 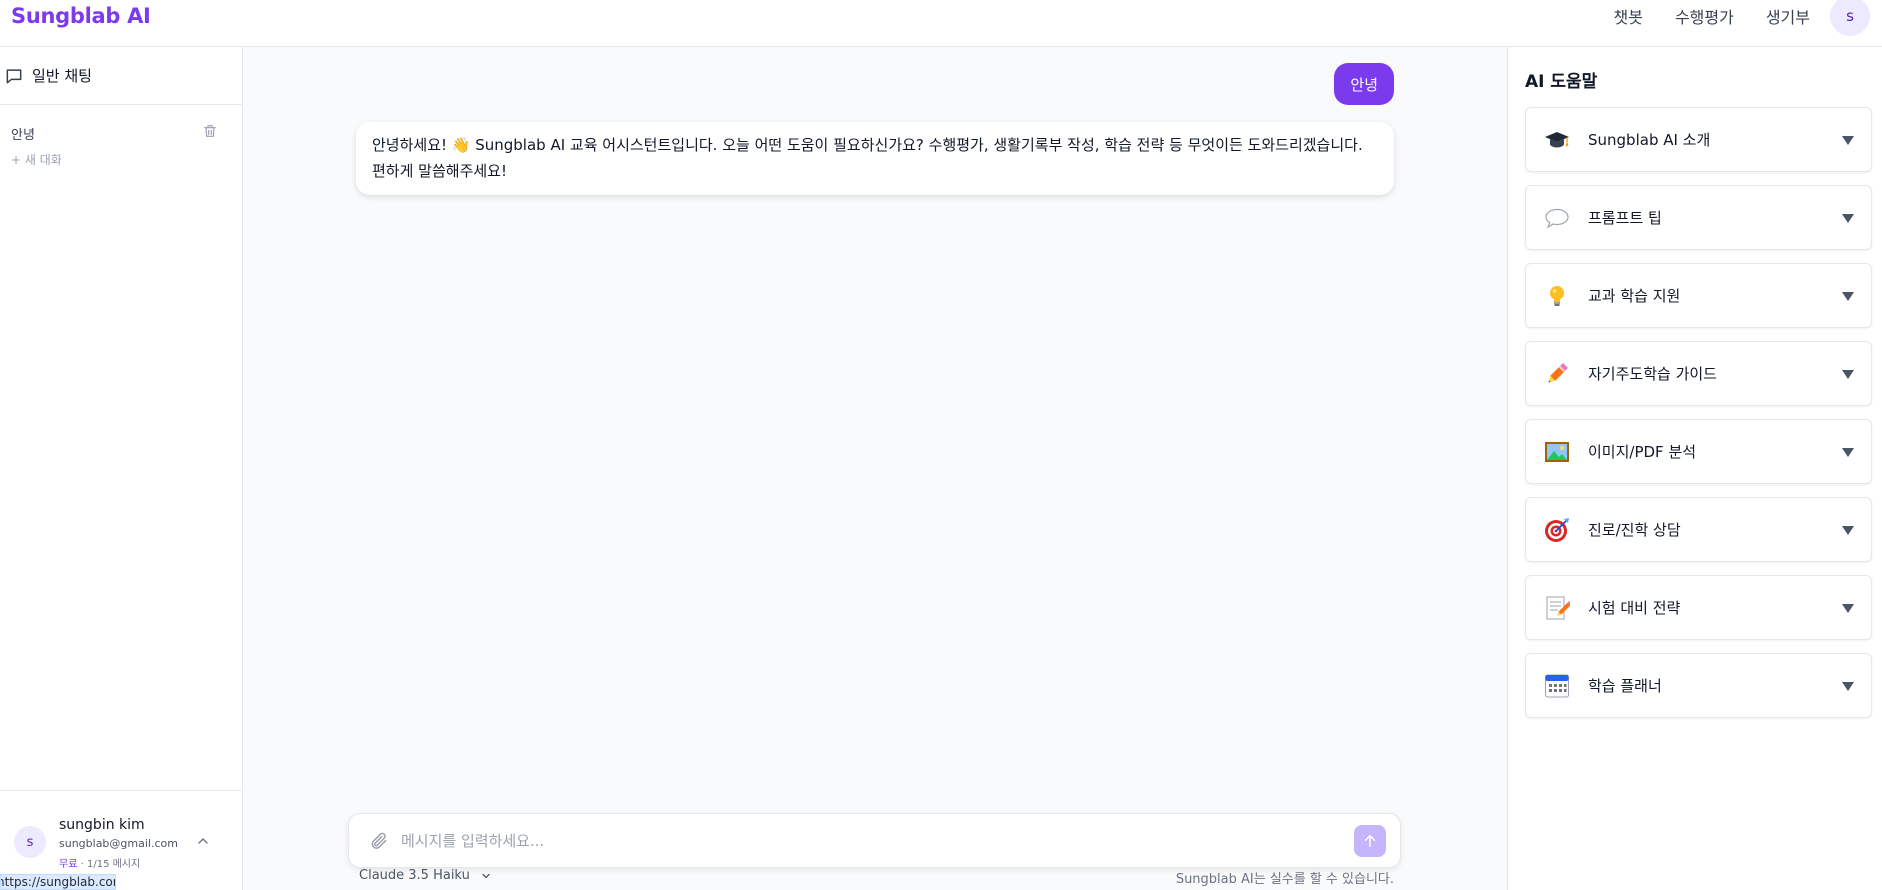 I want to click on speech-bubble-icon, so click(x=1557, y=218).